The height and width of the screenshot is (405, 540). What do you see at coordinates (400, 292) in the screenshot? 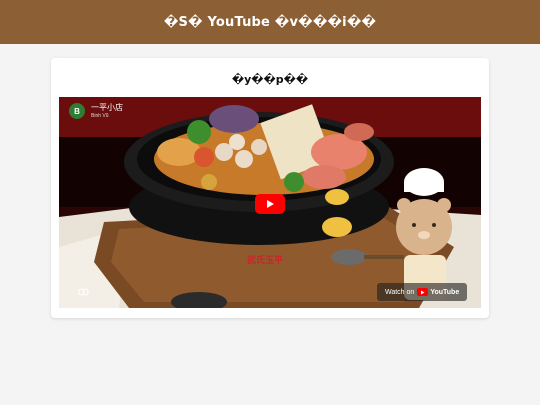
I see `watch-on-label: Watch on` at bounding box center [400, 292].